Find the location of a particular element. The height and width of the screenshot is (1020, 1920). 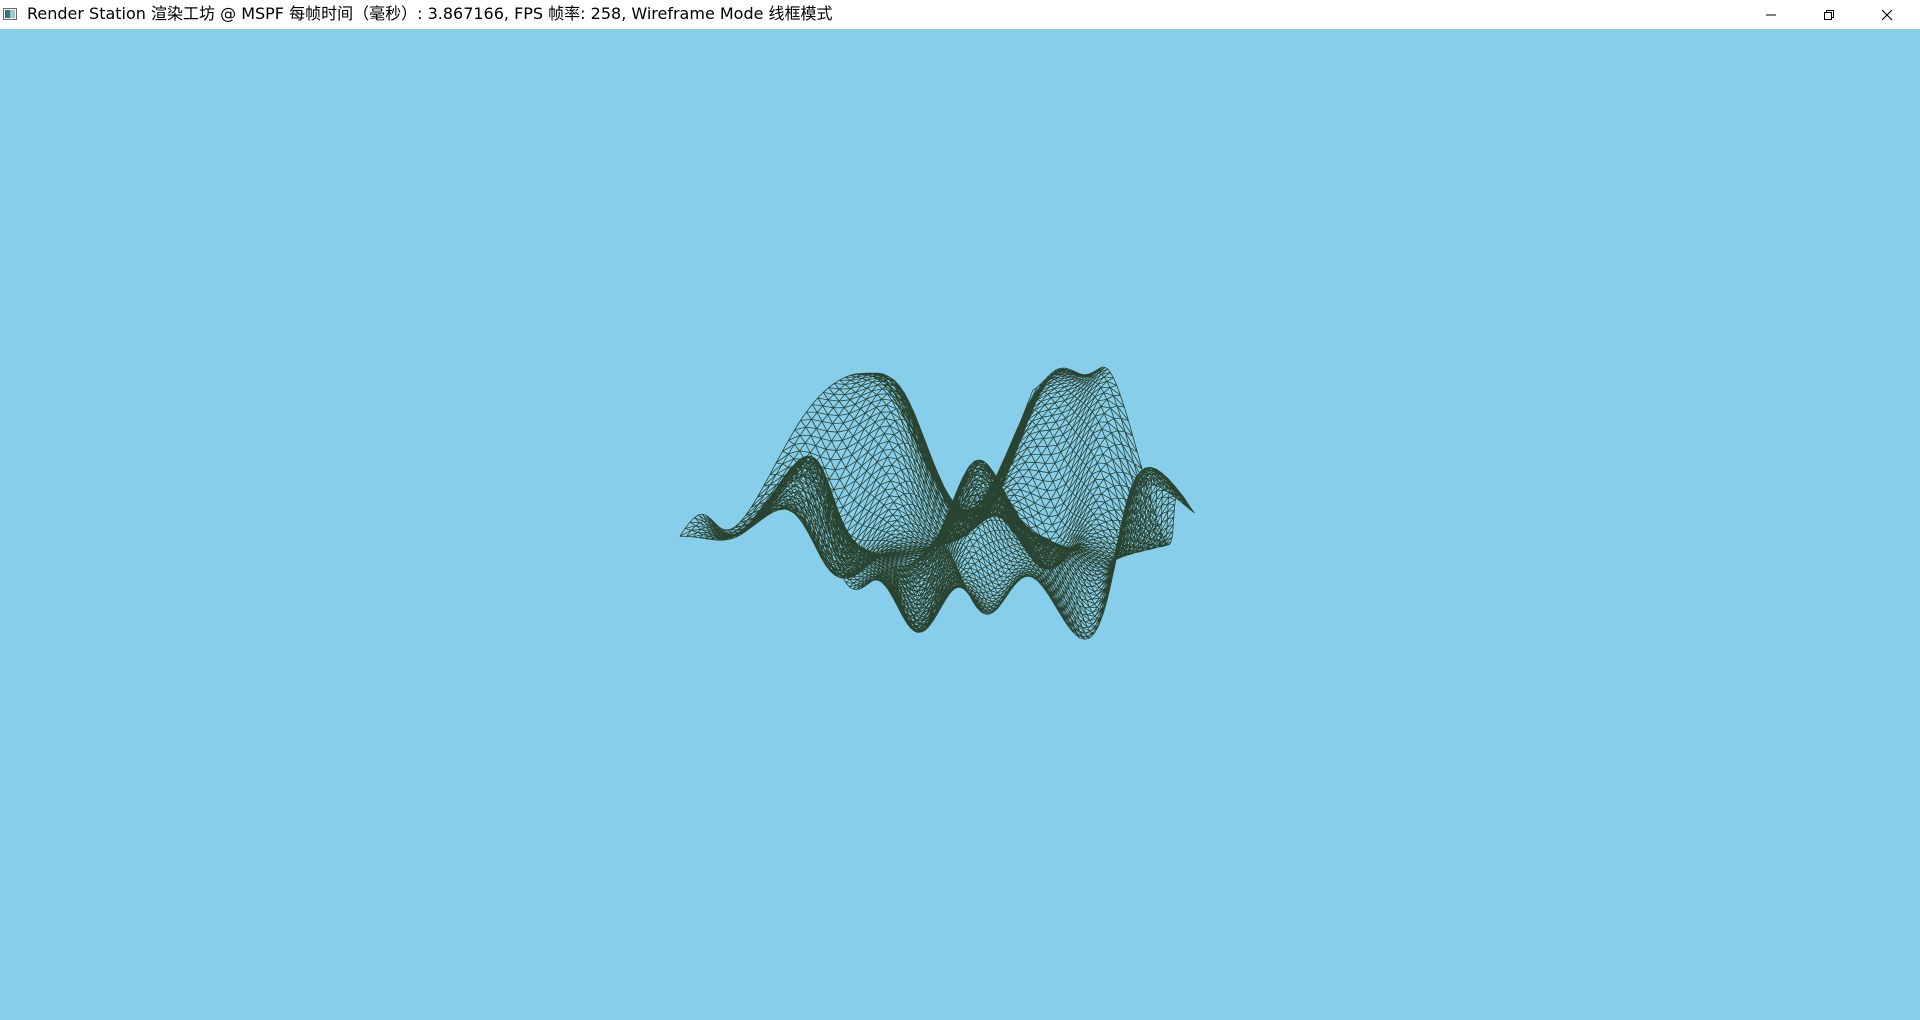

mesh-wireframe-lines is located at coordinates (937, 503).